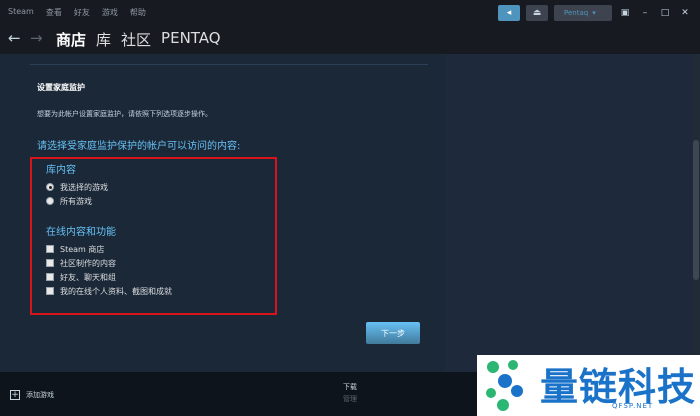 Image resolution: width=700 pixels, height=416 pixels. What do you see at coordinates (350, 40) in the screenshot?
I see `nav-bar: ← → 商店 库 社区 PENTAQ` at bounding box center [350, 40].